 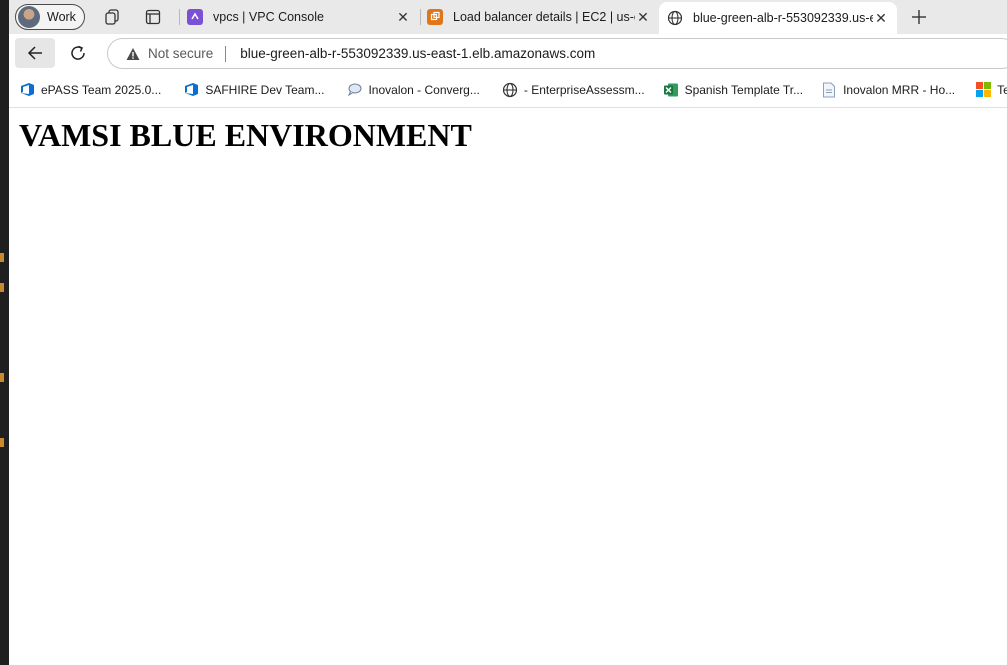 I want to click on tab-load-balancer-details: Load balancer details | EC2 | us-ea ✕, so click(x=539, y=17).